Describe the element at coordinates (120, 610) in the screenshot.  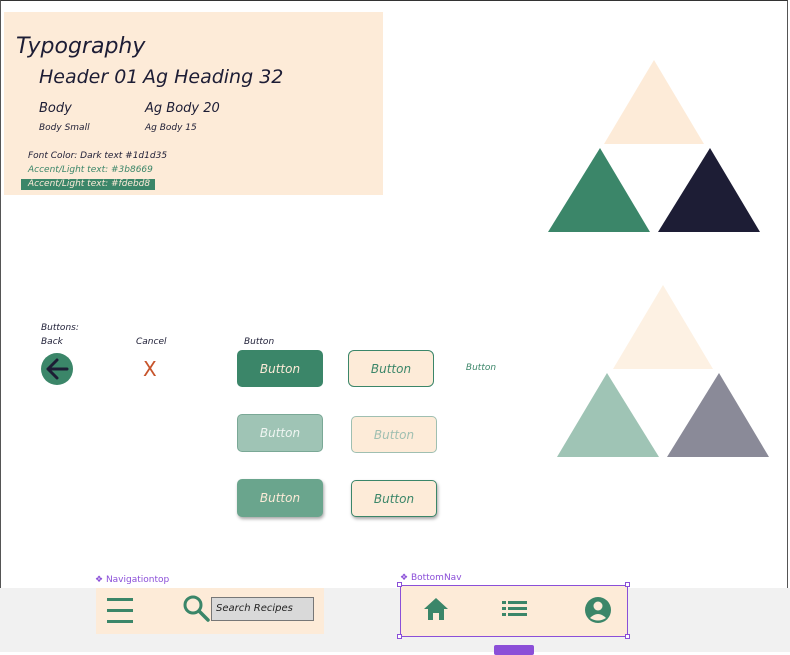
I see `menu-icon` at that location.